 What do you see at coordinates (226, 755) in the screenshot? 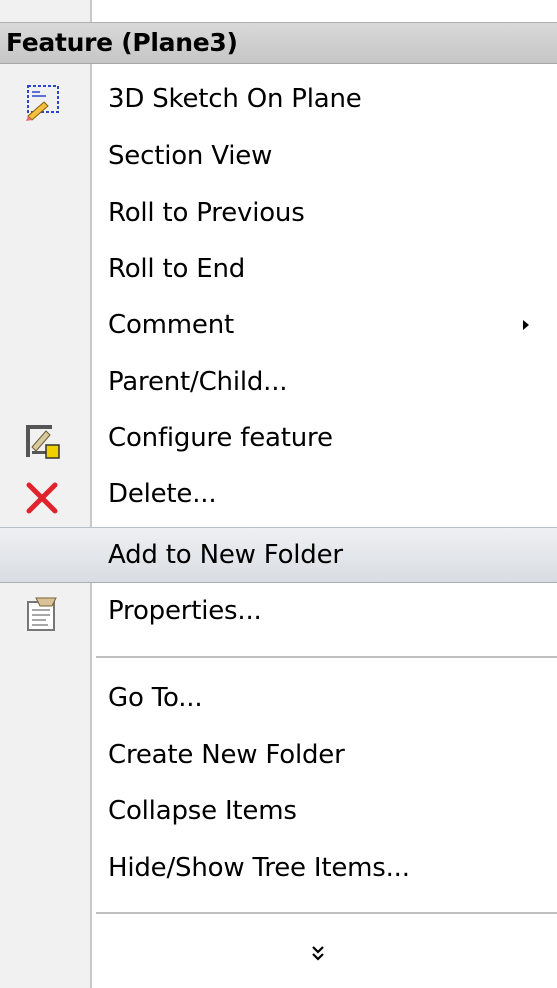
I see `menu-item-label: Create New Folder` at bounding box center [226, 755].